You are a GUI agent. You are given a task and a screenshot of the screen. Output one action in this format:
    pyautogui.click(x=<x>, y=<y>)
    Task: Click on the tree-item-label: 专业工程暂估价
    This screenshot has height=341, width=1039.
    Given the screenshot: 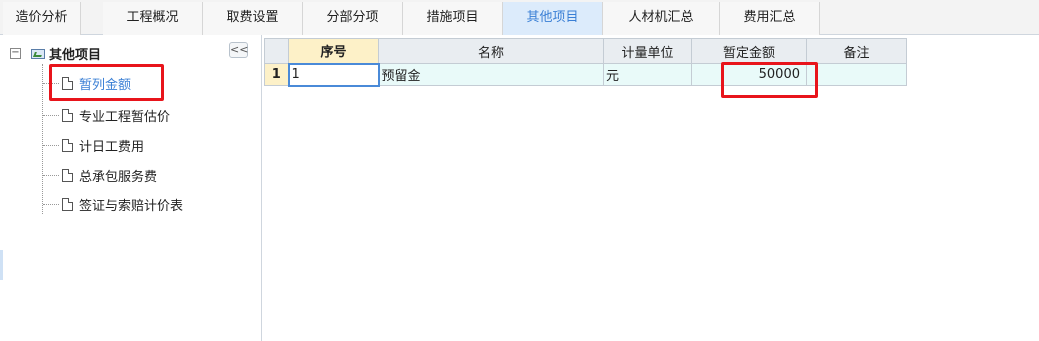 What is the action you would take?
    pyautogui.click(x=125, y=117)
    